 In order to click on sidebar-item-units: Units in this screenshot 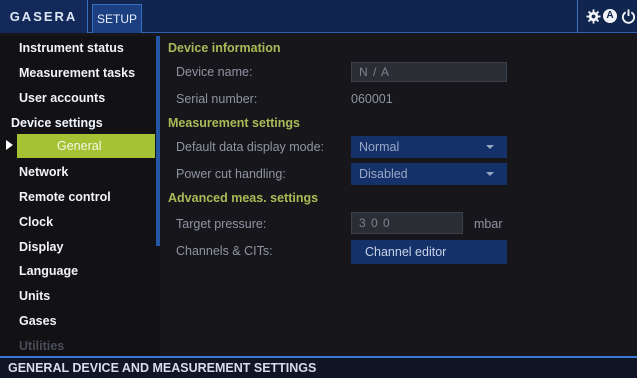, I will do `click(77, 296)`.